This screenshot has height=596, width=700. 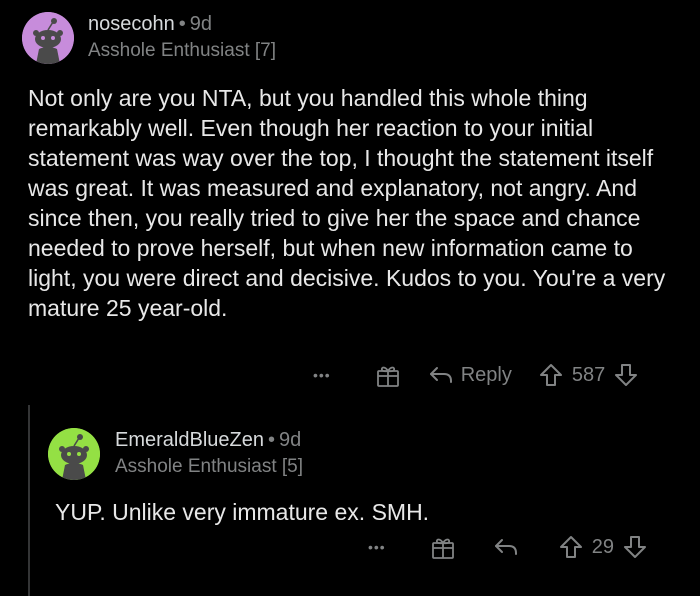 I want to click on downvote-icon, so click(x=634, y=547).